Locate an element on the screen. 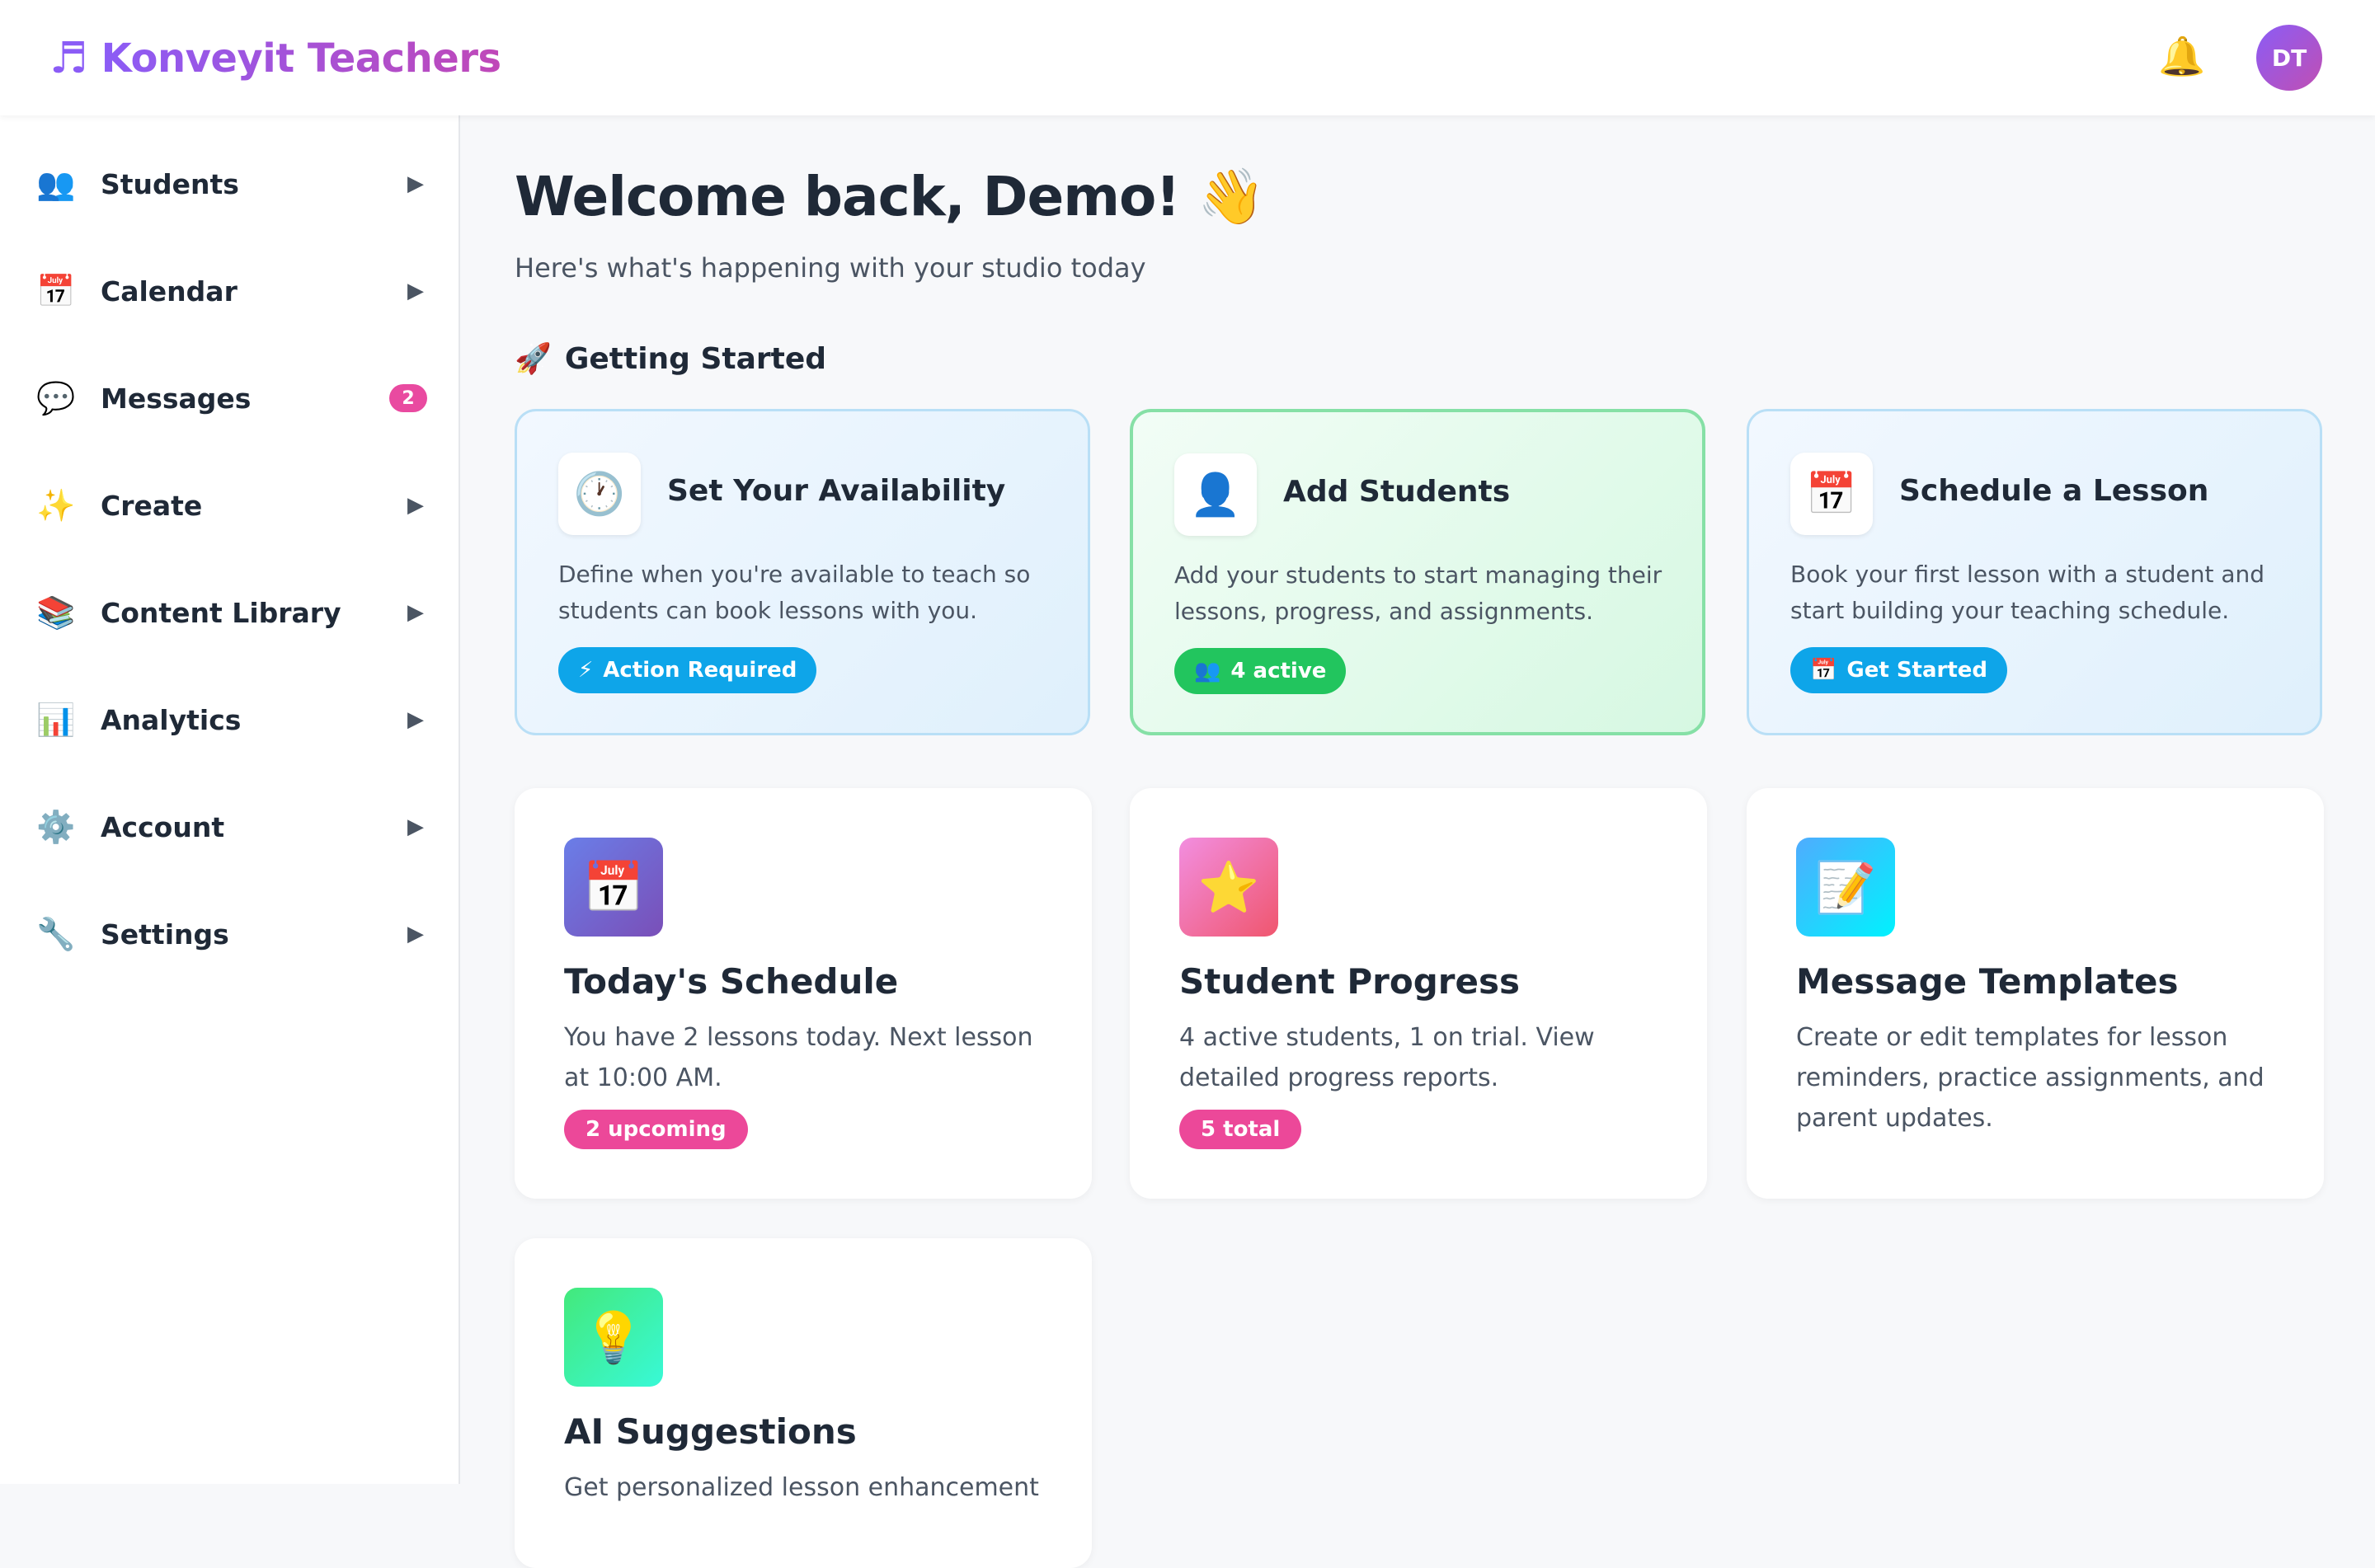 The image size is (2375, 1568). total-students-badge: 5 total is located at coordinates (1241, 1129).